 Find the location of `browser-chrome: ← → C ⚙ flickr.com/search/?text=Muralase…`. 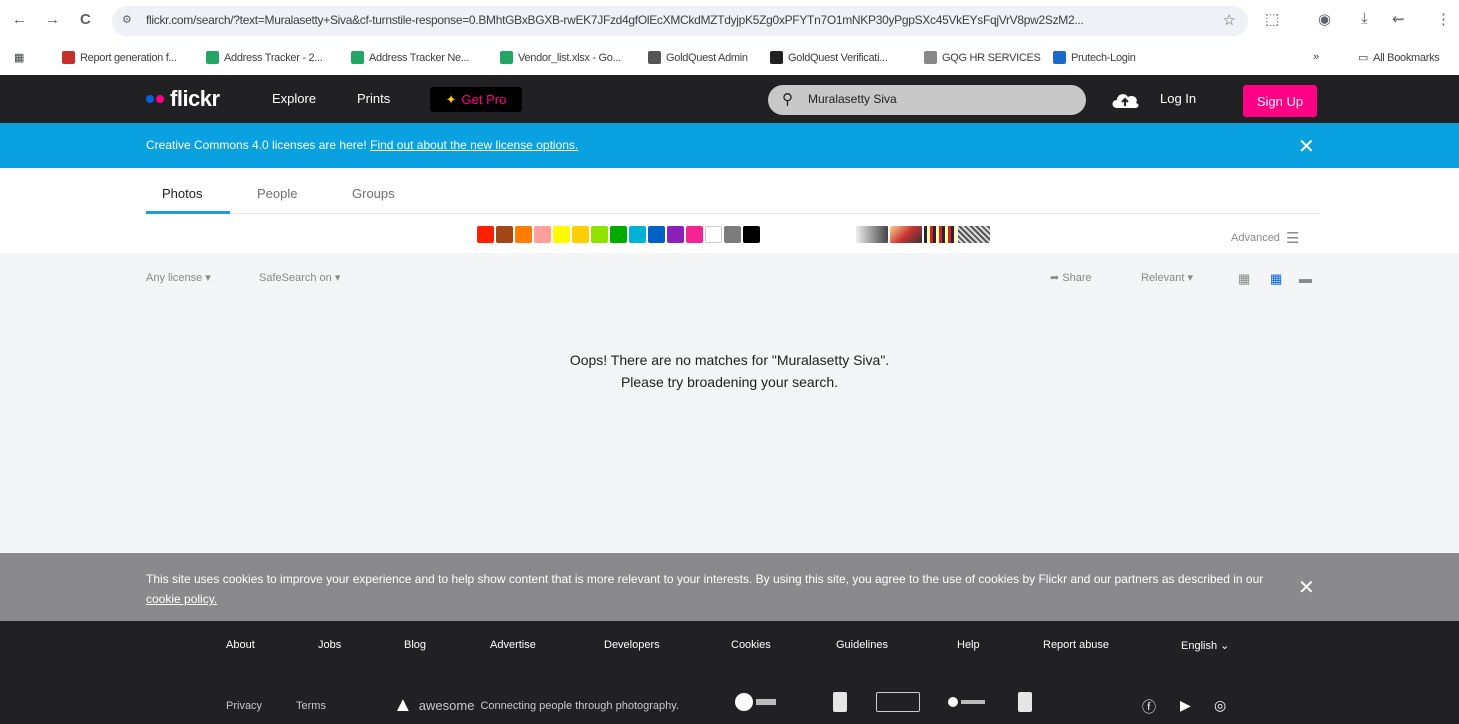

browser-chrome: ← → C ⚙ flickr.com/search/?text=Muralase… is located at coordinates (729, 37).